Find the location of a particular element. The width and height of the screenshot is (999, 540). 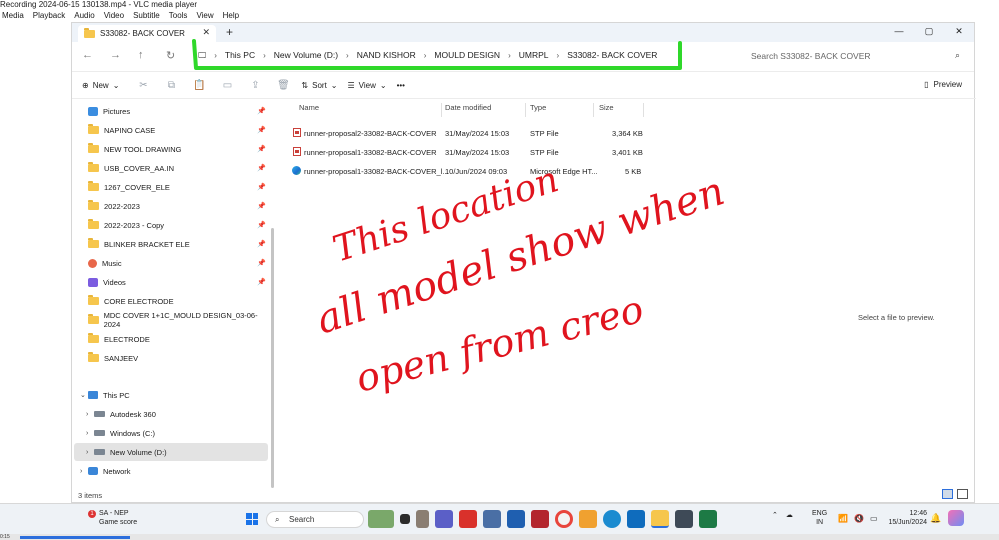

forward-arrow-icon: → is located at coordinates (115, 55).